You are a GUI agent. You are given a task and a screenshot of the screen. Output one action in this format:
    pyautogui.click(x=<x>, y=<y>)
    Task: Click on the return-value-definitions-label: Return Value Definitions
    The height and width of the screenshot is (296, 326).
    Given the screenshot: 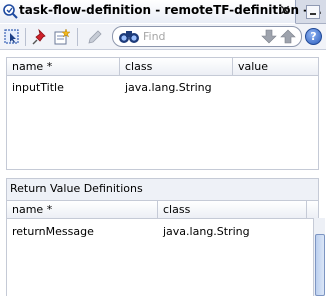 What is the action you would take?
    pyautogui.click(x=162, y=189)
    